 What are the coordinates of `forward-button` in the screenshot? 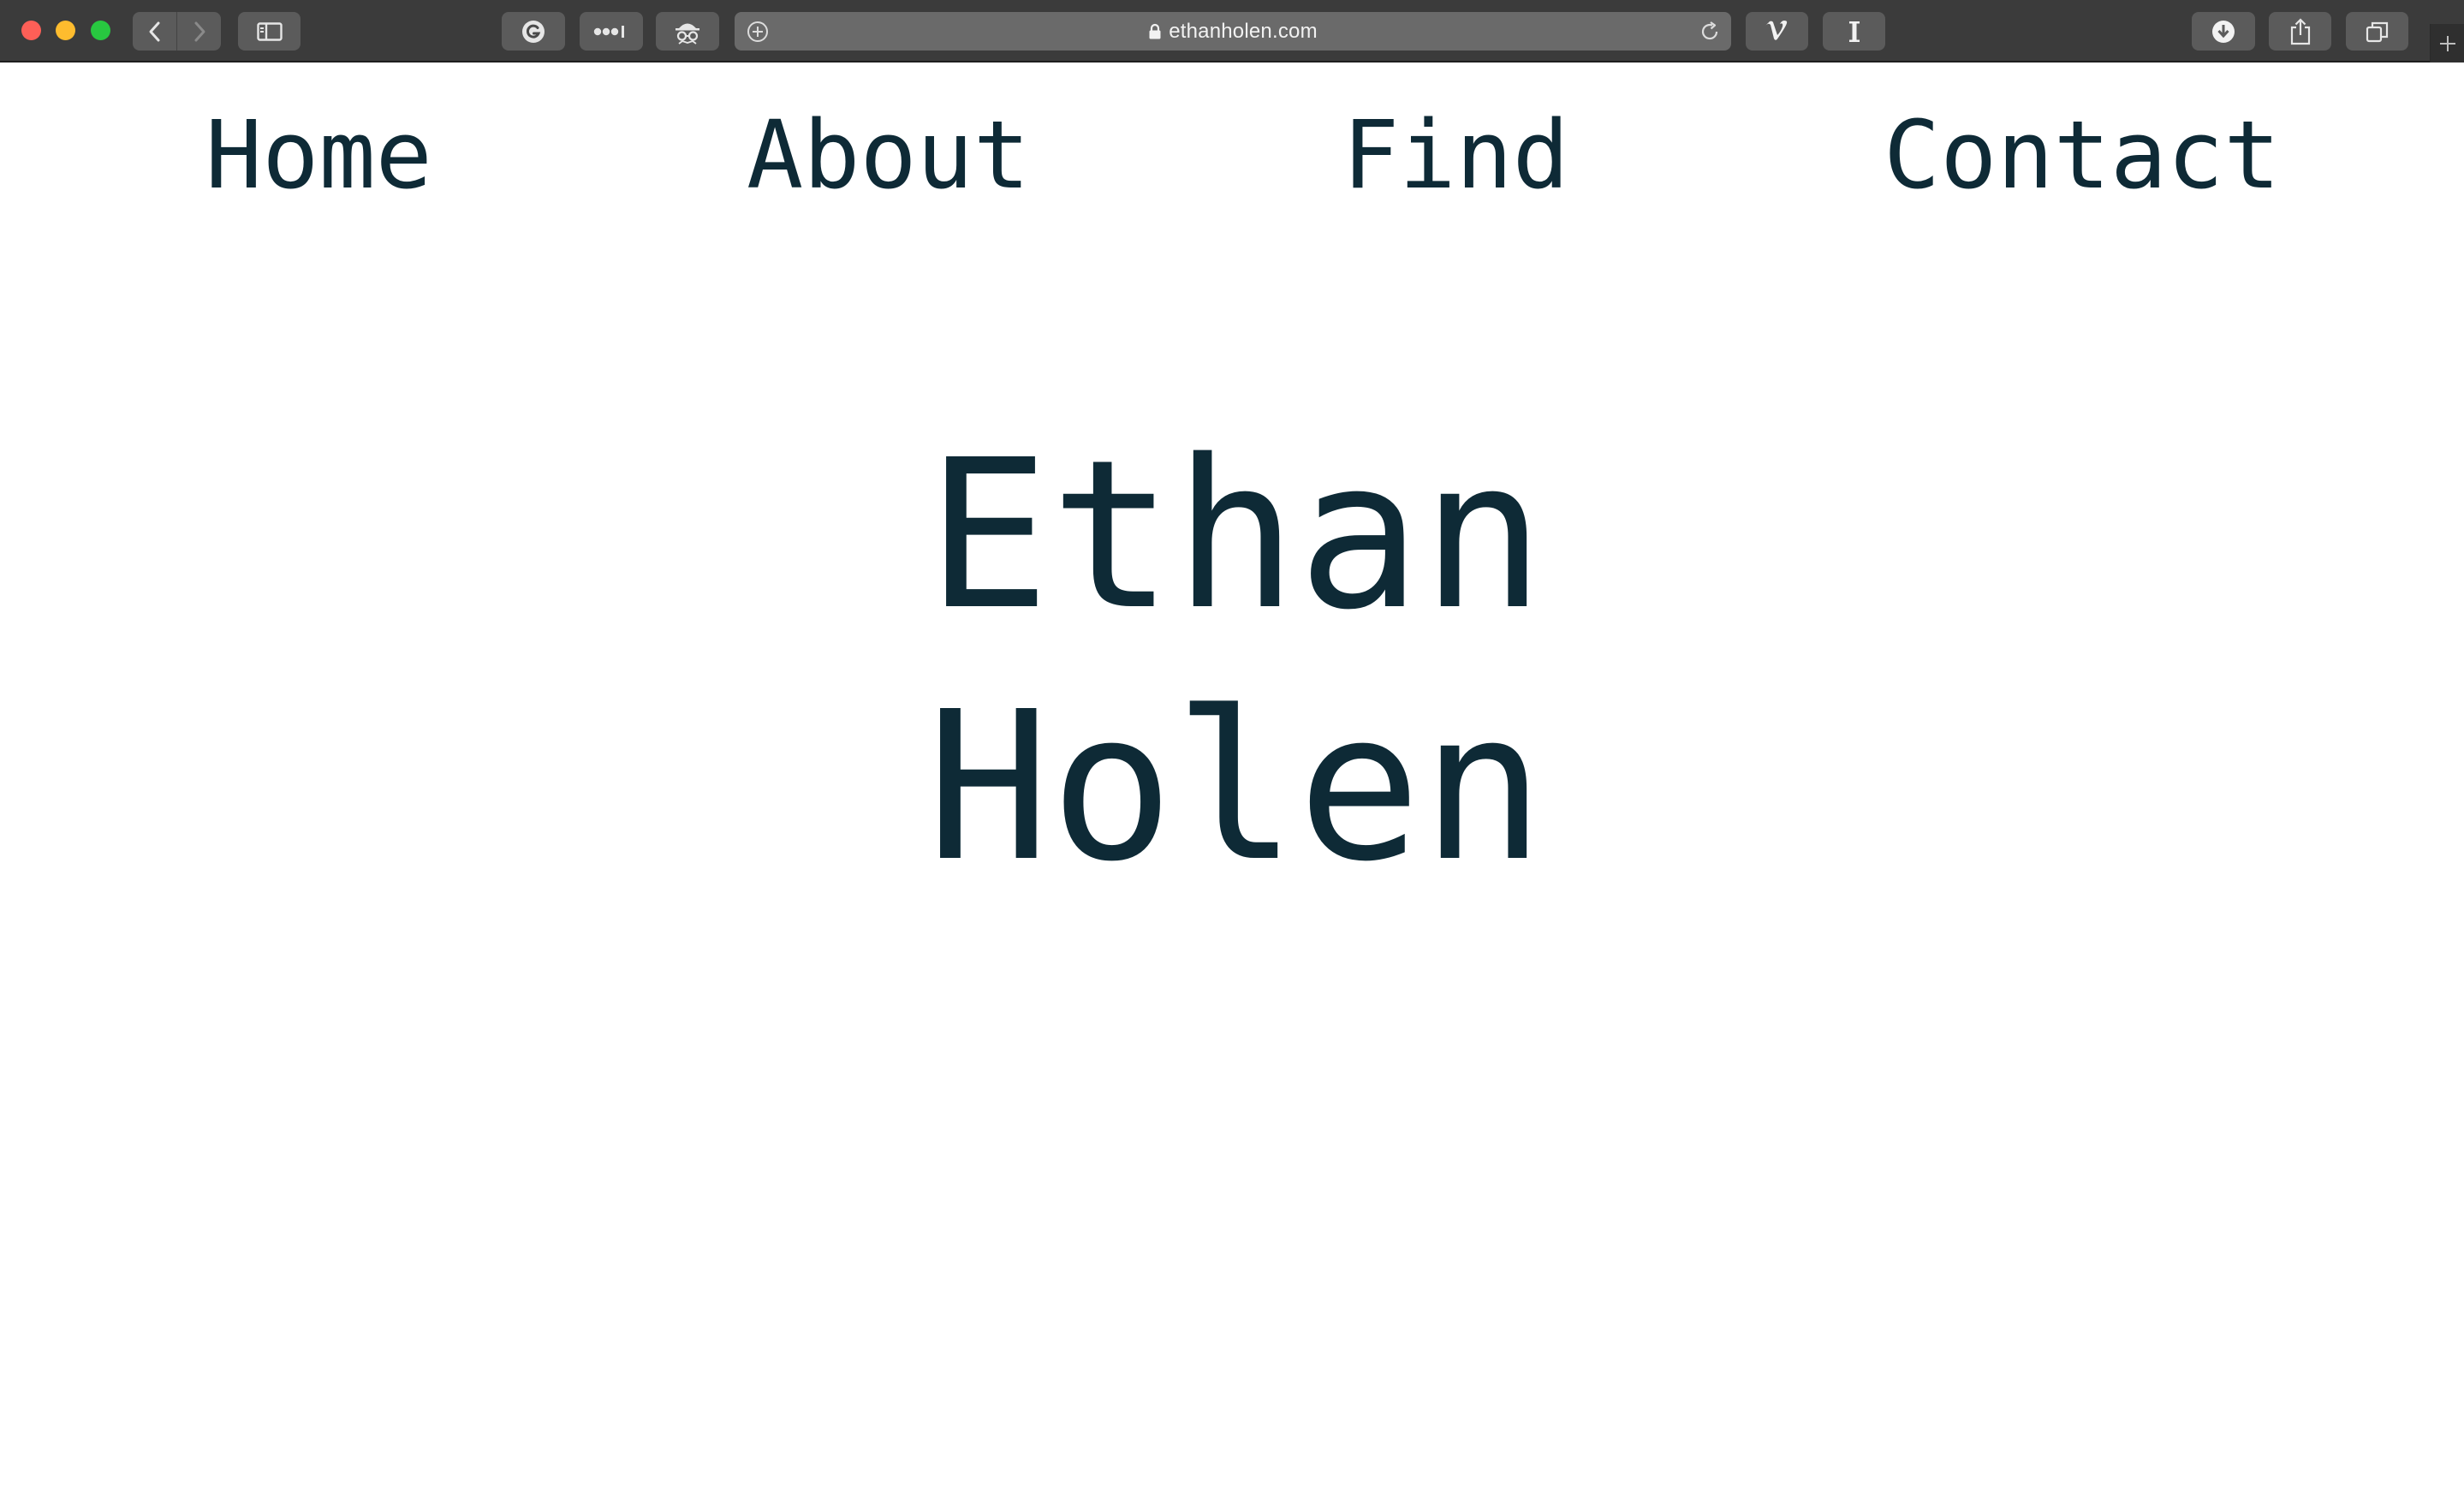 It's located at (199, 31).